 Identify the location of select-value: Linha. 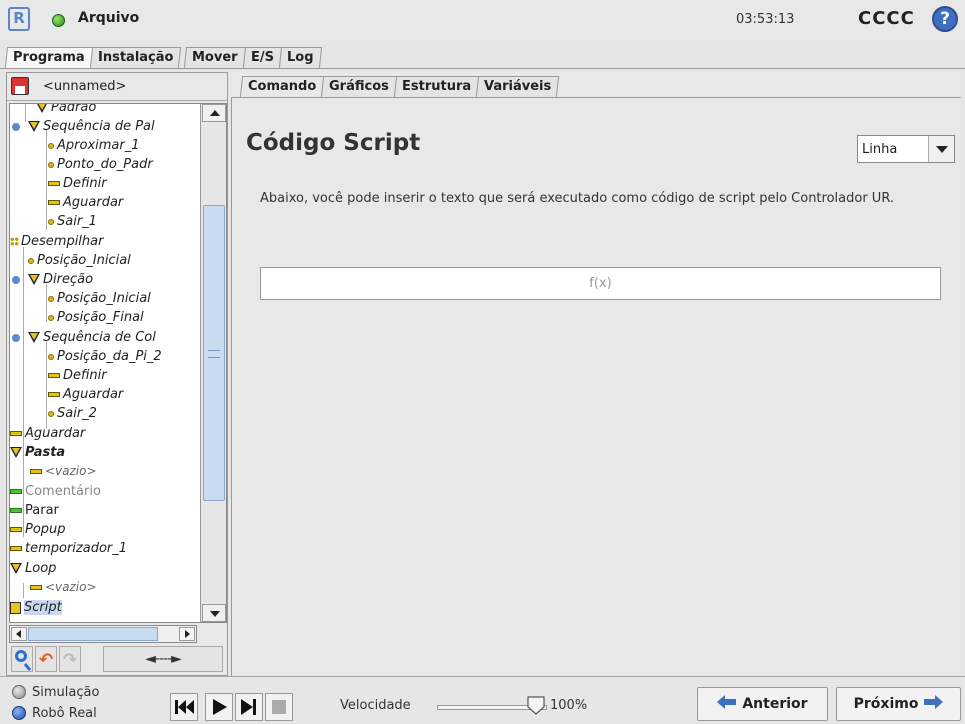
(880, 149).